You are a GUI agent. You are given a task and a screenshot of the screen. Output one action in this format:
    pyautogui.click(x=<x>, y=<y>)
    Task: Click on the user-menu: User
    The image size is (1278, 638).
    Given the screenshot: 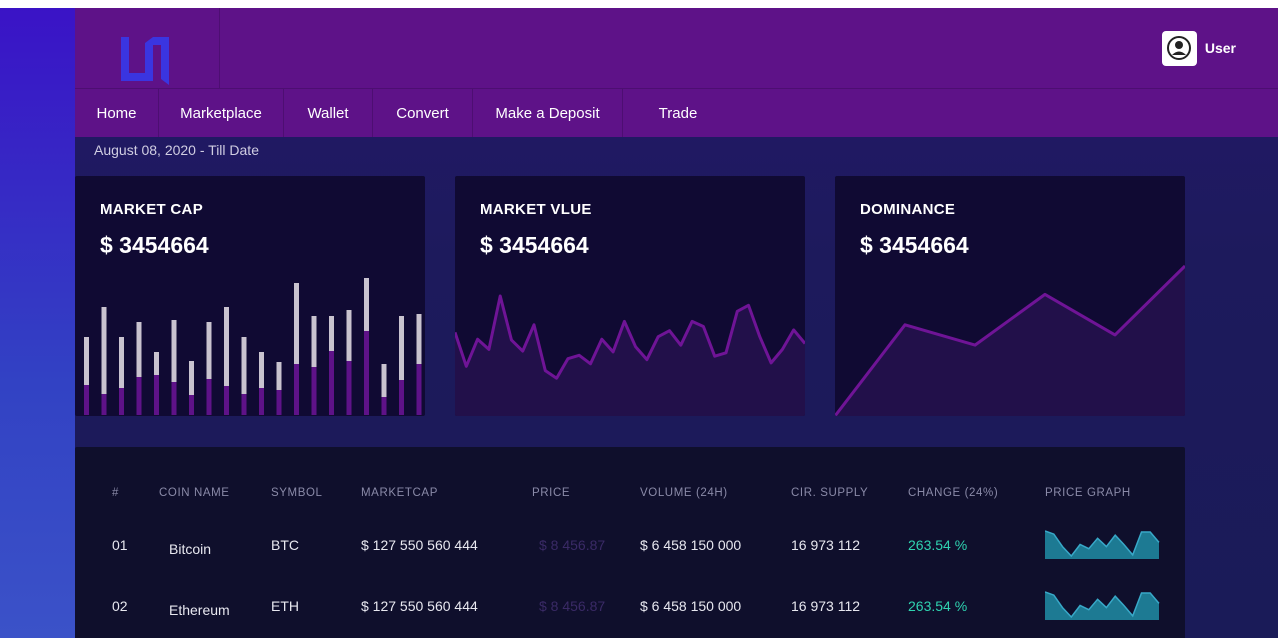 What is the action you would take?
    pyautogui.click(x=1198, y=48)
    